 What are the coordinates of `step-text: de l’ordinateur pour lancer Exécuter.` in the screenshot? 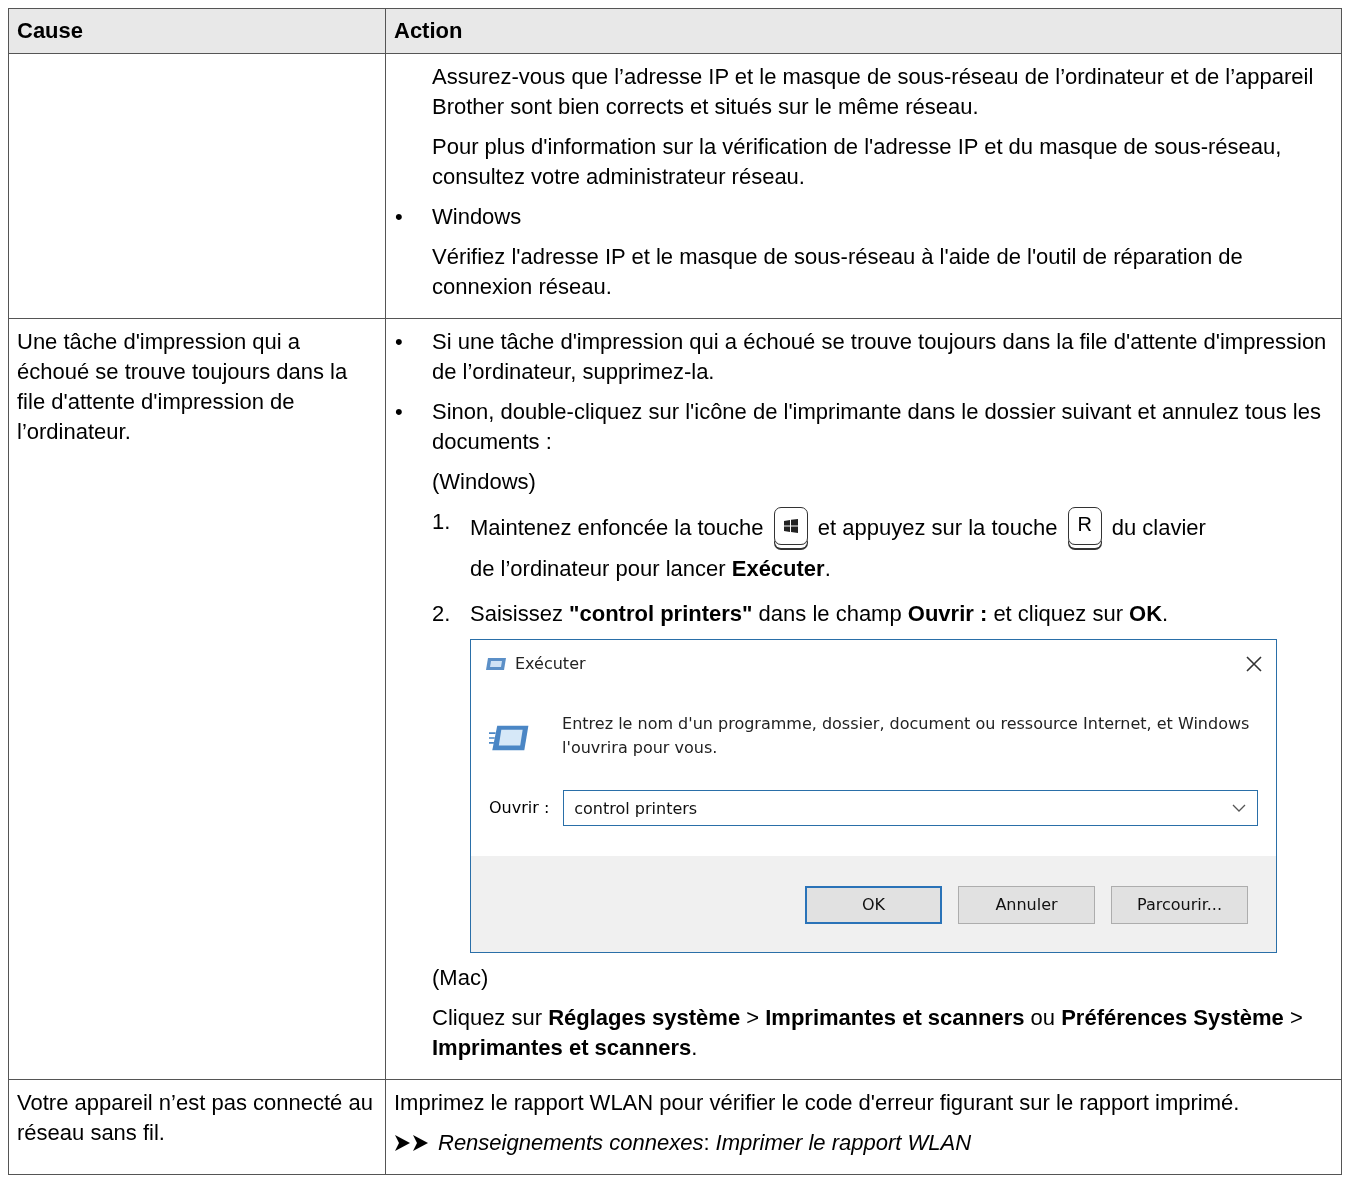 It's located at (650, 569).